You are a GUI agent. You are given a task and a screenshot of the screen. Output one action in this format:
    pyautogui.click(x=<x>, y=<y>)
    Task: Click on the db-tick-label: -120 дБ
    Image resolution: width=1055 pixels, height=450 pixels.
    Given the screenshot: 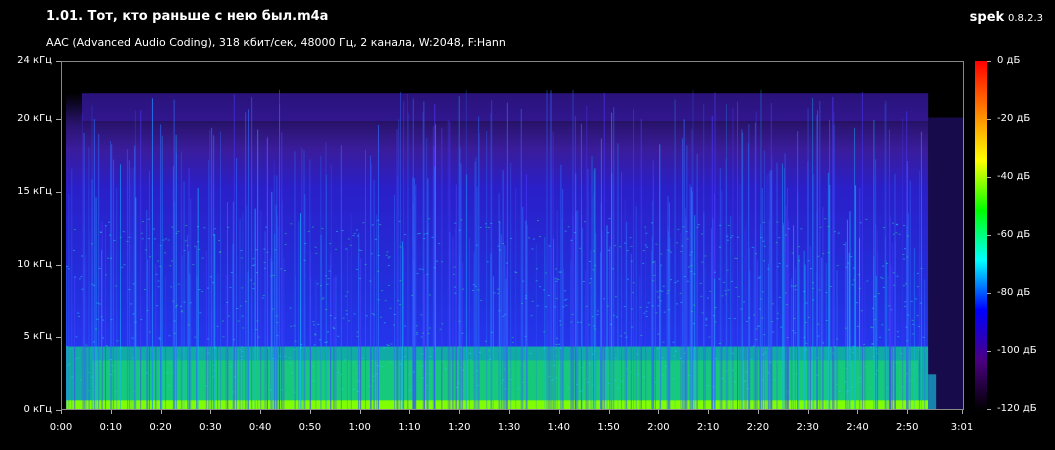 What is the action you would take?
    pyautogui.click(x=1017, y=408)
    